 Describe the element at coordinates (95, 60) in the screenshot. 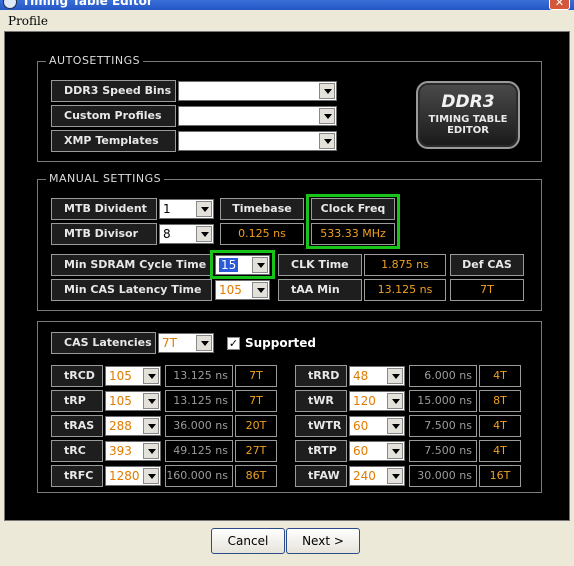

I see `autosettings-title: AUTOSETTINGS` at that location.